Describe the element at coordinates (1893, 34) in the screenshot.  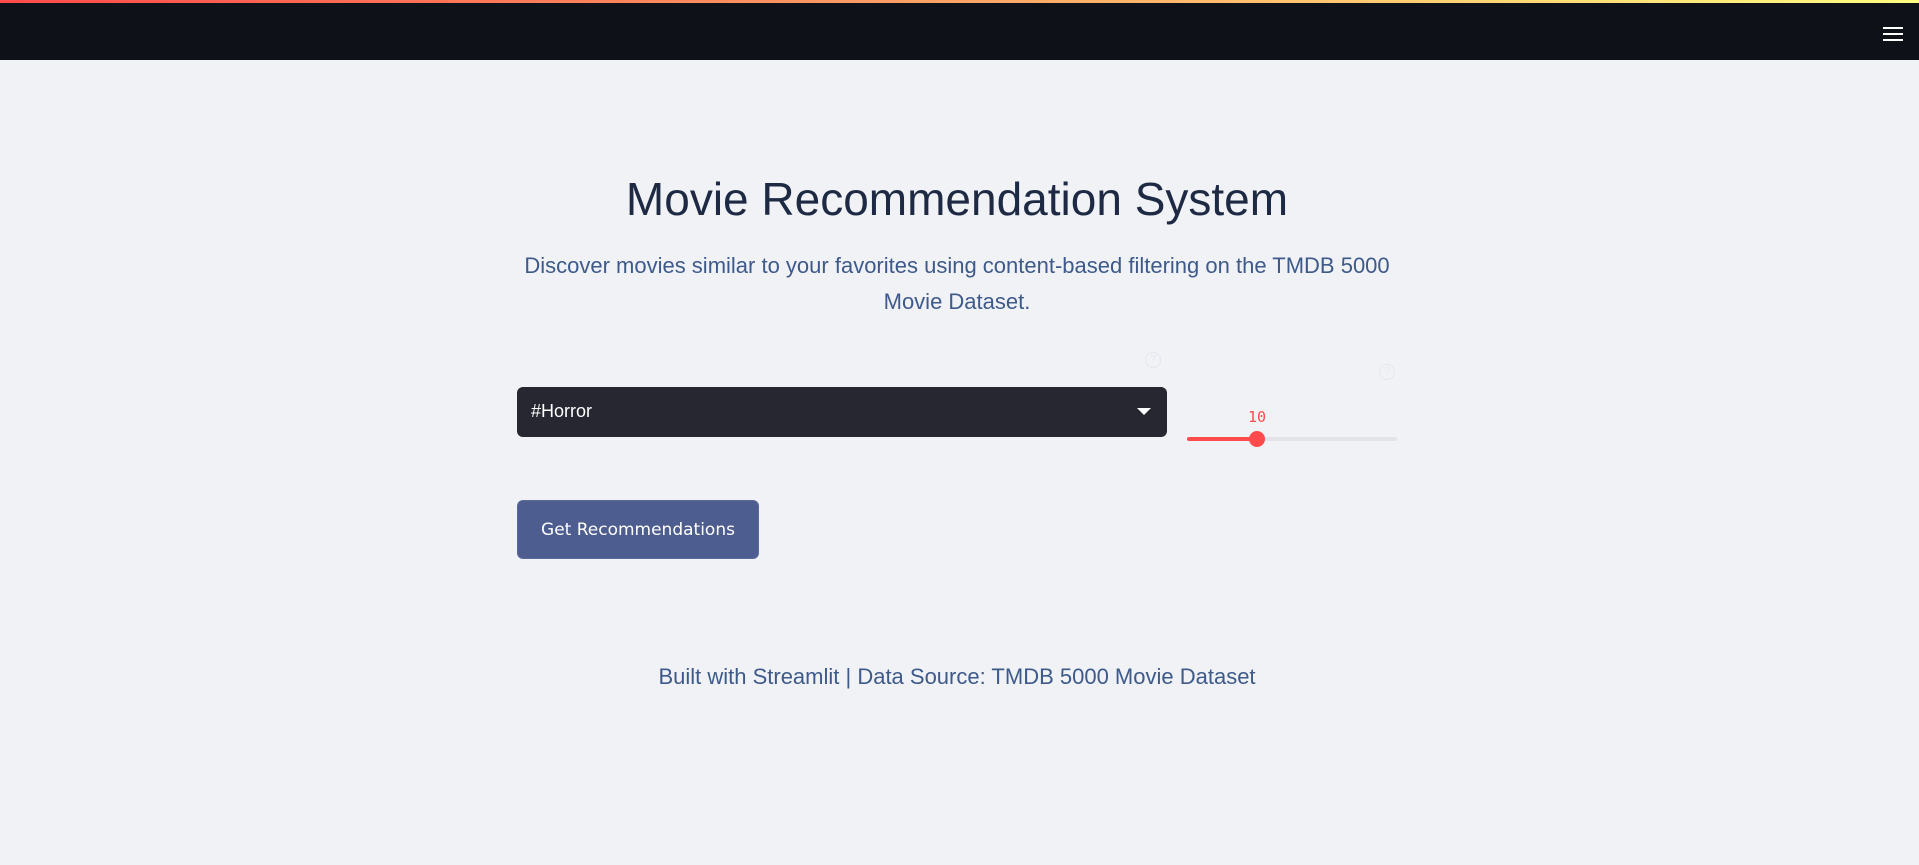
I see `hamburger-menu-icon` at that location.